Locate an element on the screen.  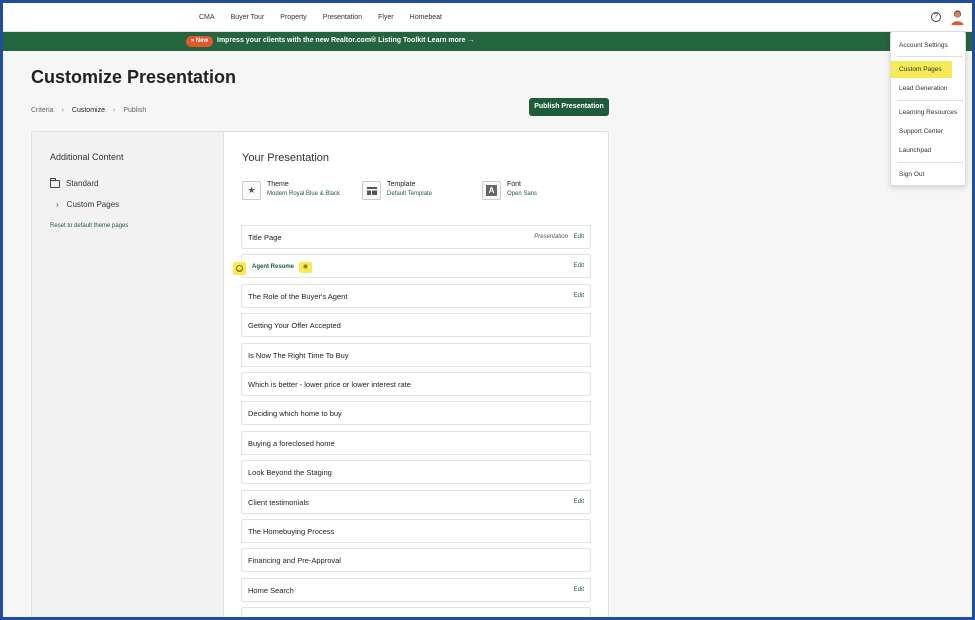
page-row-title: Title Page is located at coordinates (265, 237).